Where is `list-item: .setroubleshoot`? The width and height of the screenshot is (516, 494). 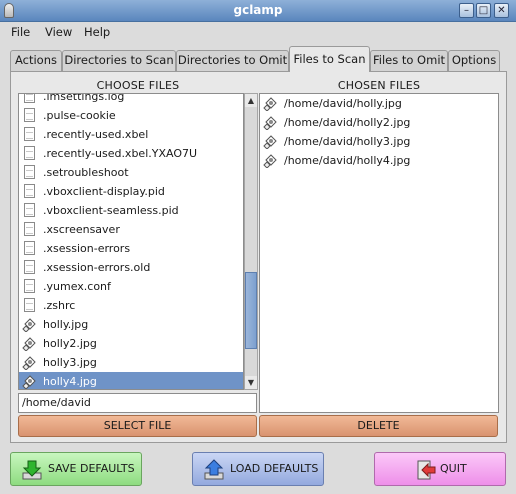 list-item: .setroubleshoot is located at coordinates (131, 172).